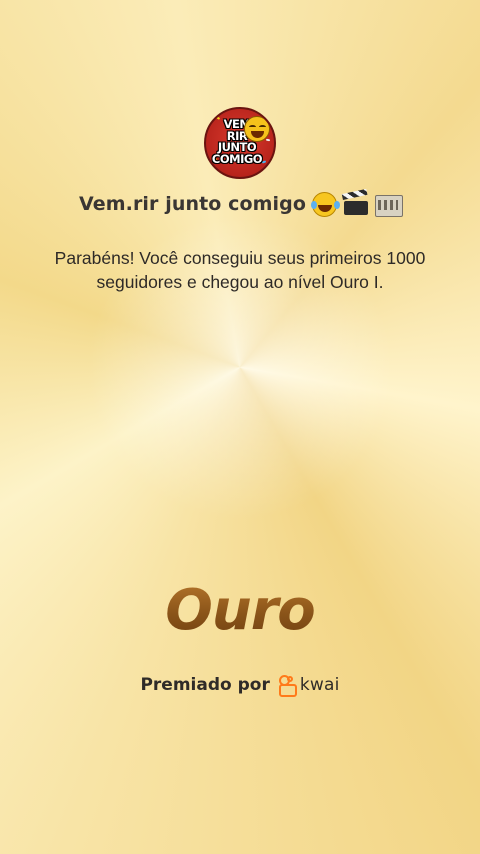  Describe the element at coordinates (389, 204) in the screenshot. I see `film-frames-emoji-icon` at that location.